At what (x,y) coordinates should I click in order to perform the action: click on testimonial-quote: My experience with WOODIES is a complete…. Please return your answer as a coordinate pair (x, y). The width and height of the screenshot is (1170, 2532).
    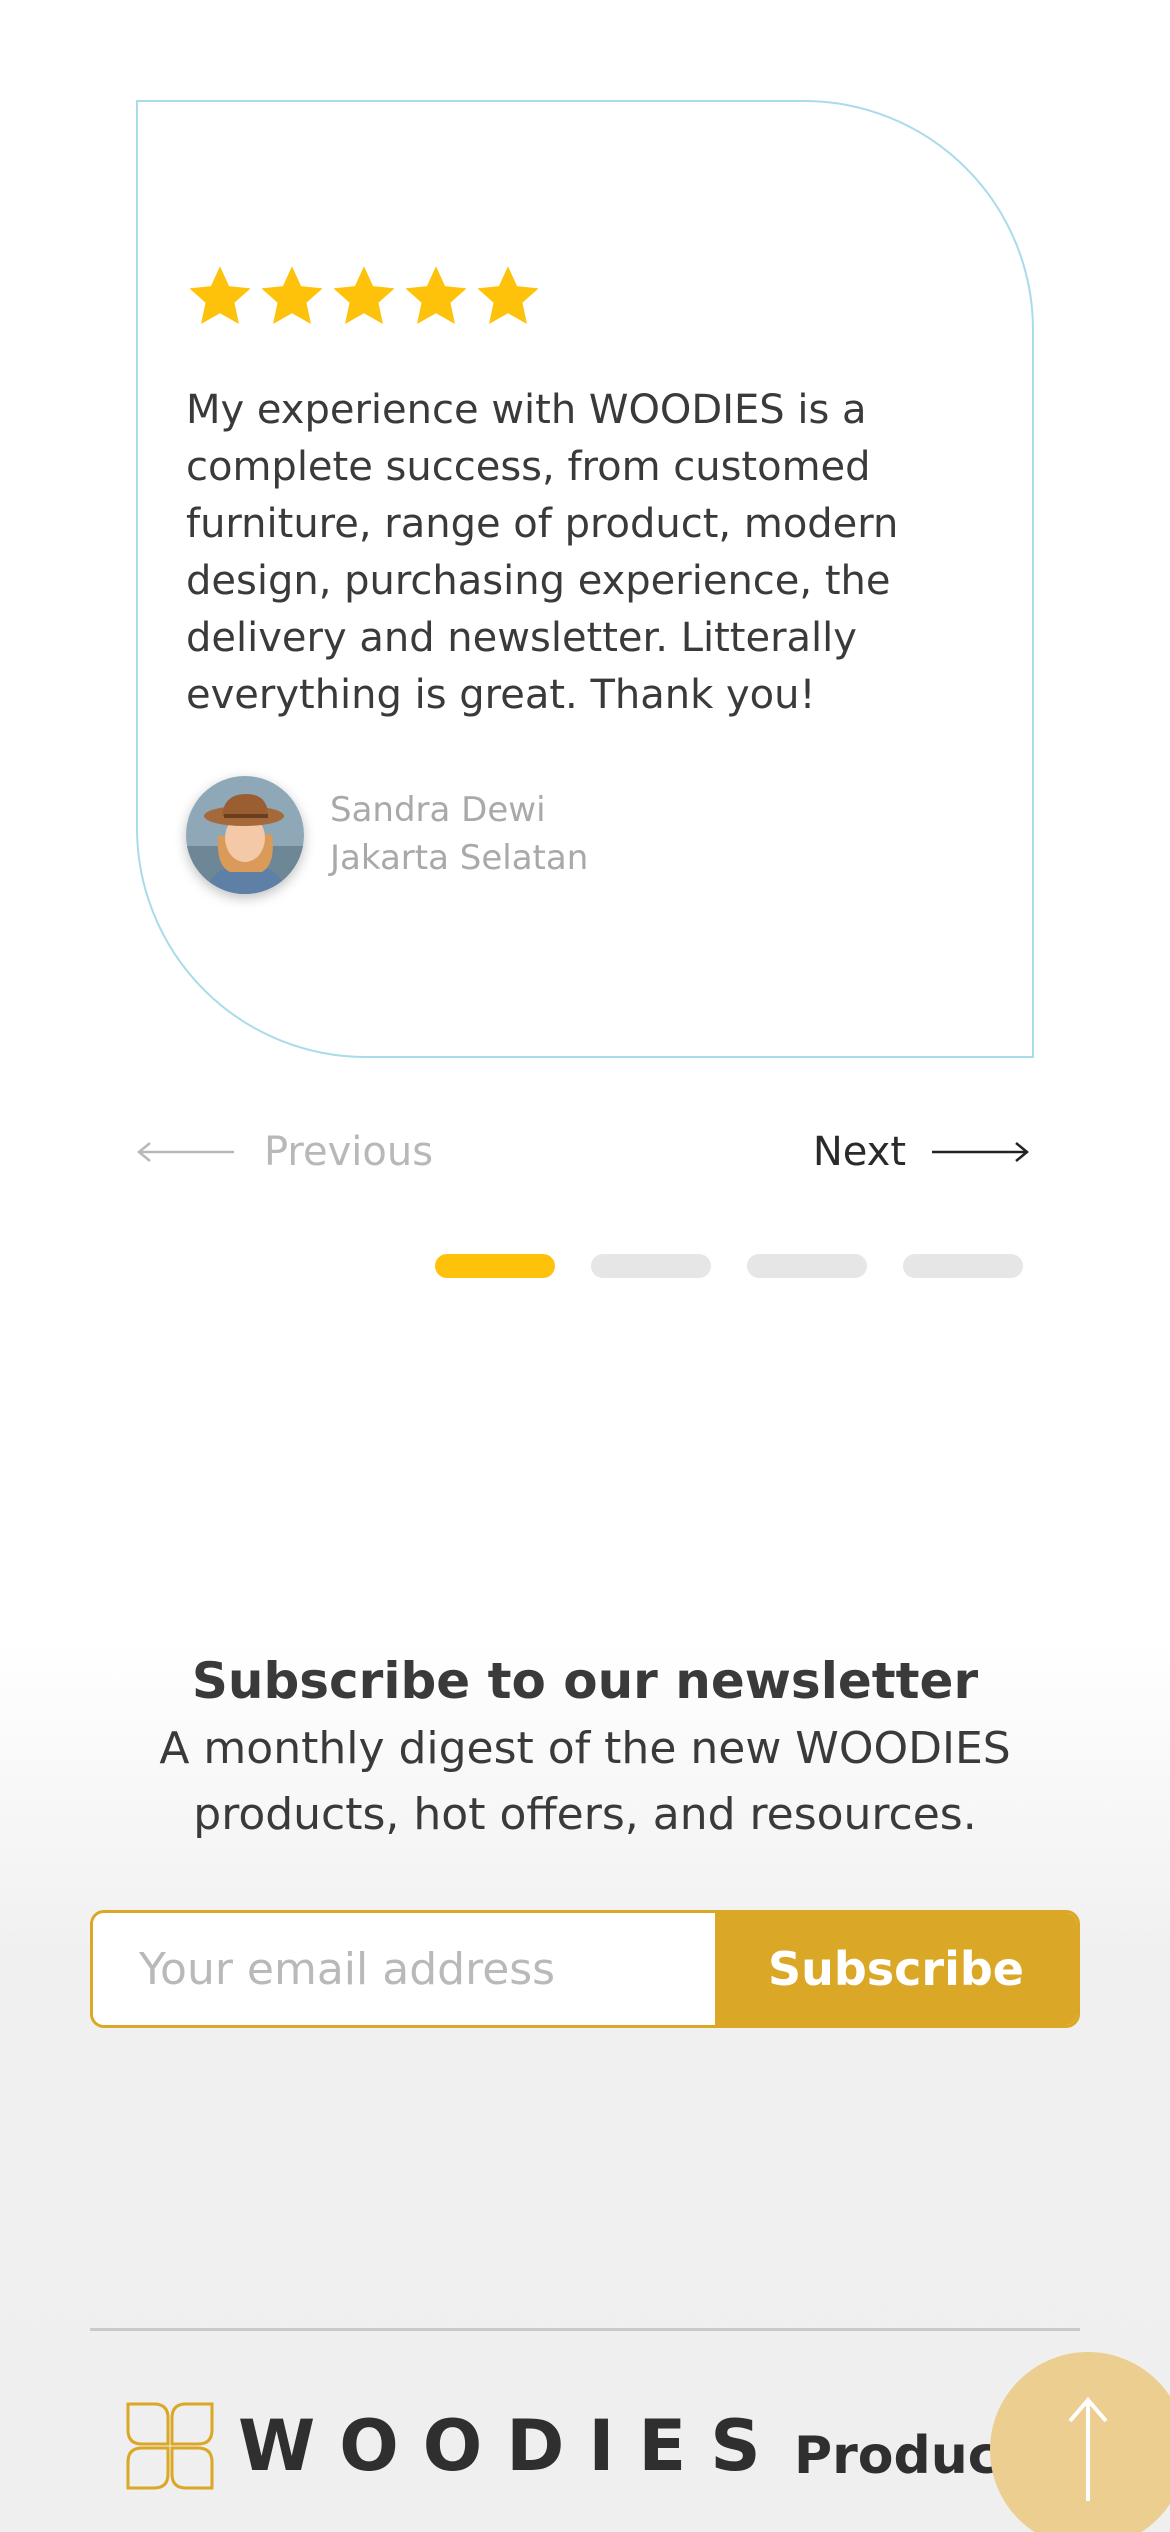
    Looking at the image, I should click on (542, 552).